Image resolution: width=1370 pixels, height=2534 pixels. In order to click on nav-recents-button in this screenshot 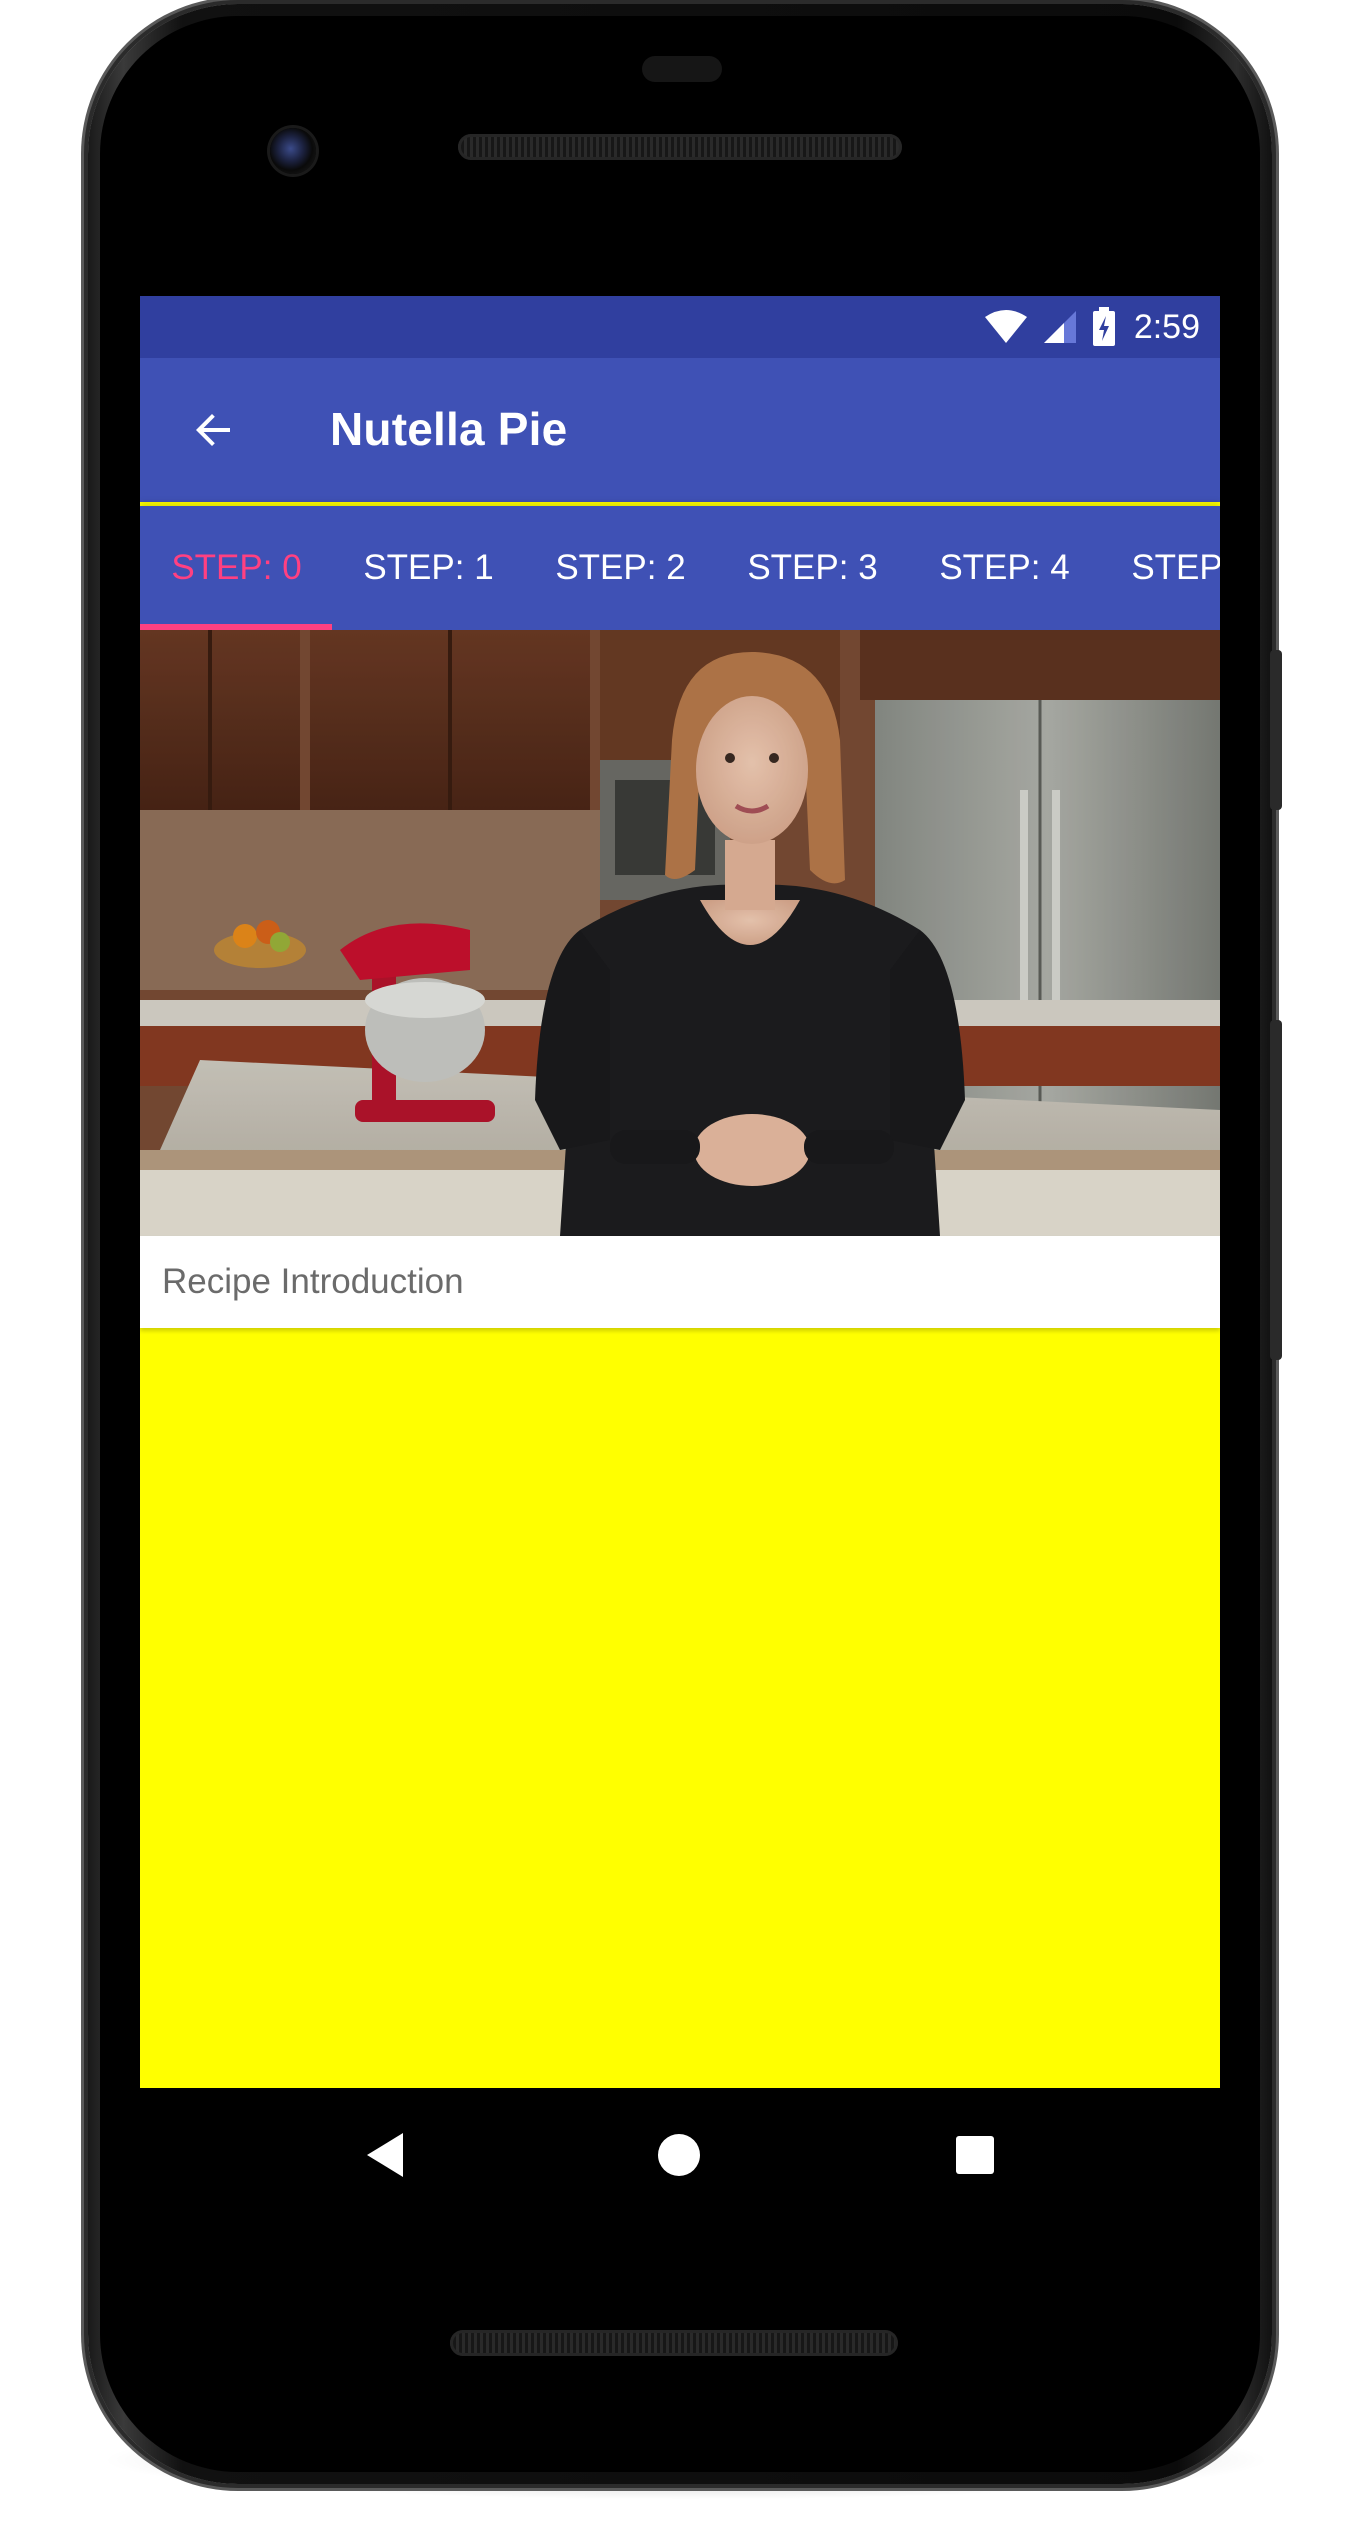, I will do `click(975, 2155)`.